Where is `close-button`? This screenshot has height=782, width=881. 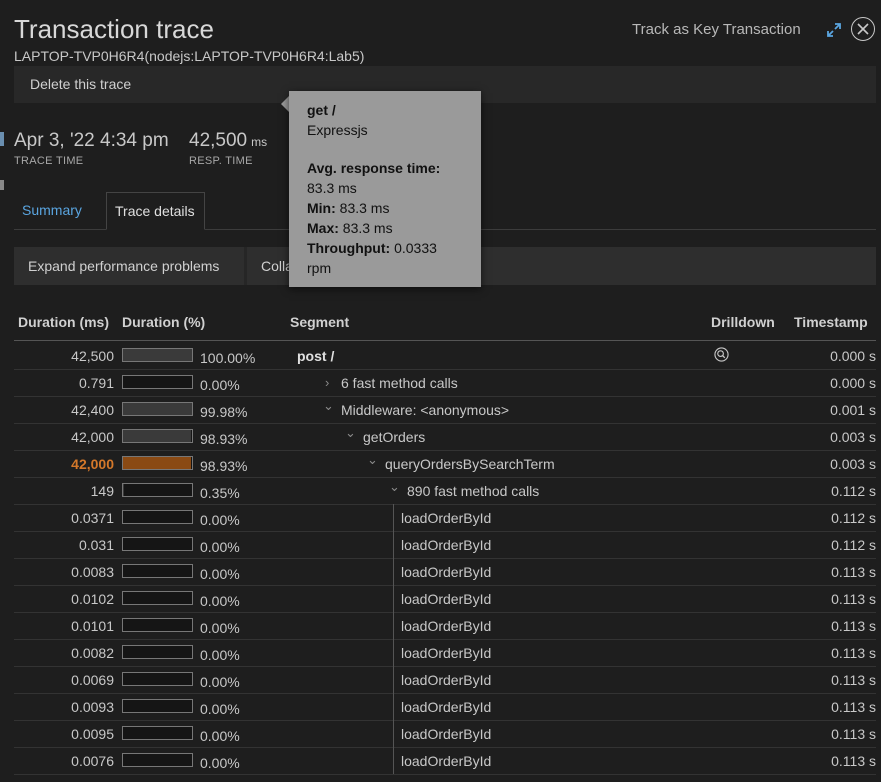
close-button is located at coordinates (863, 29).